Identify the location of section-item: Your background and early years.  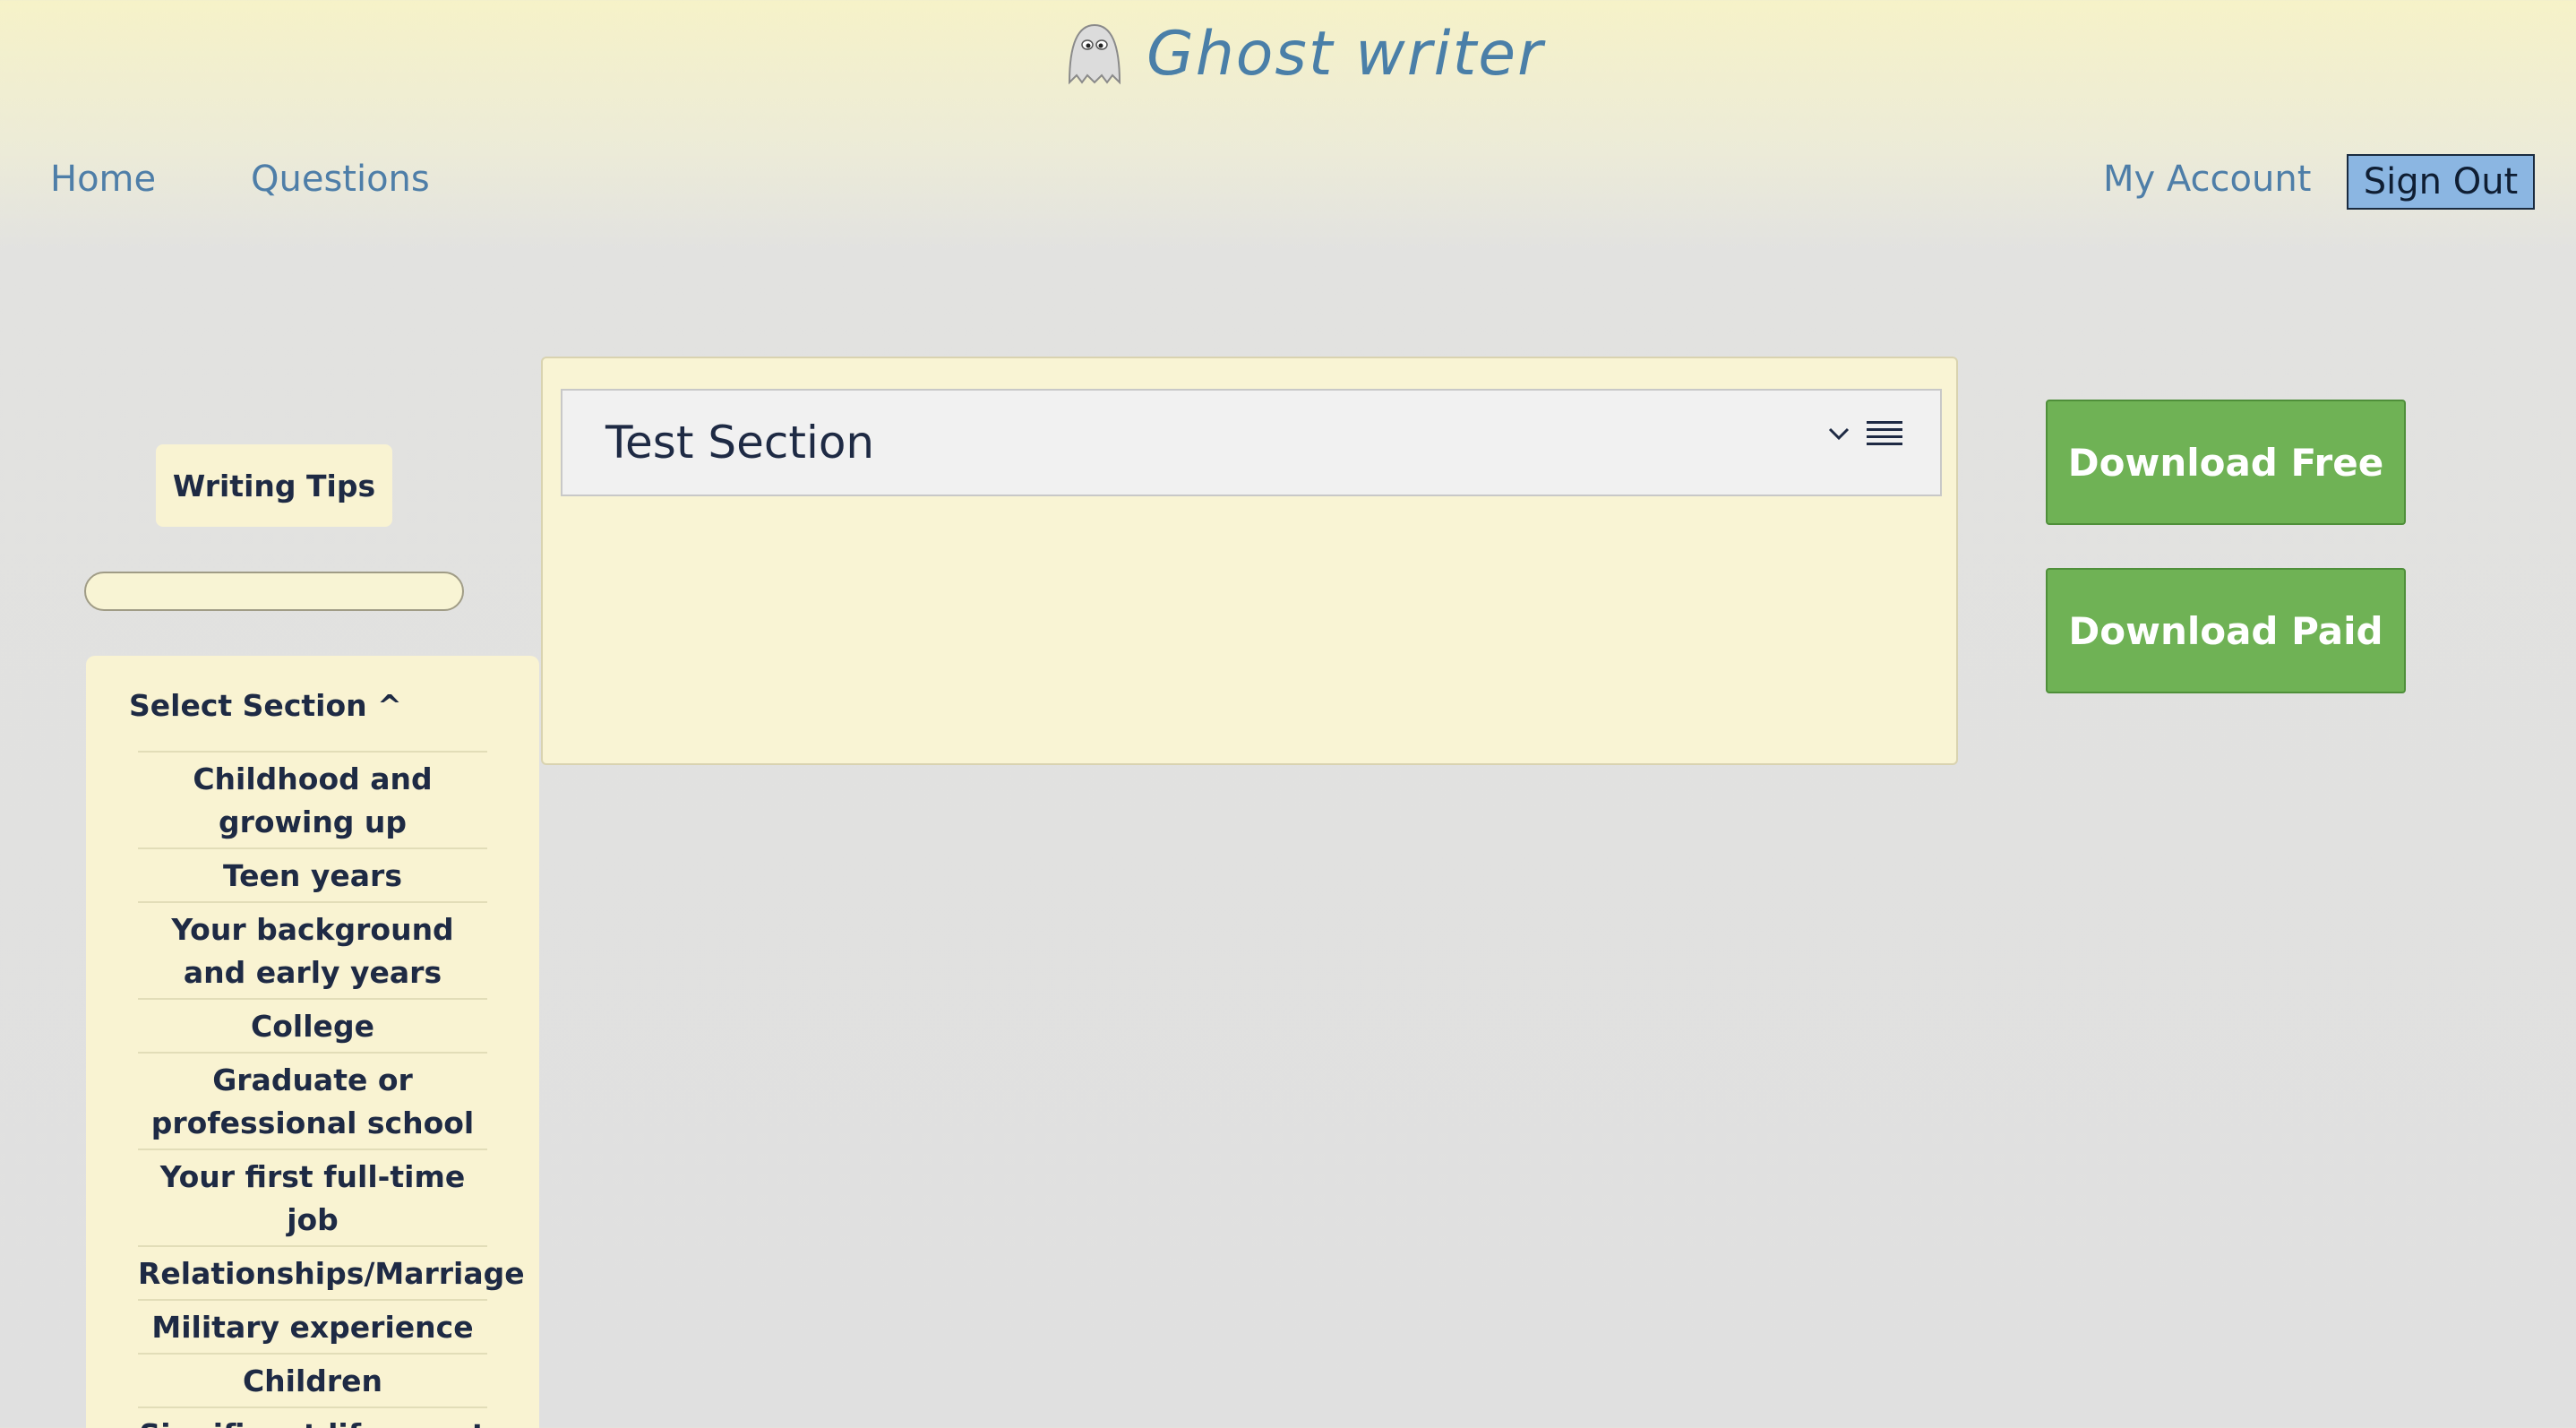
(312, 949).